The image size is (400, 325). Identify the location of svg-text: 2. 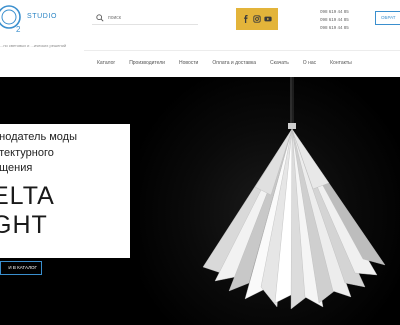
(18, 29).